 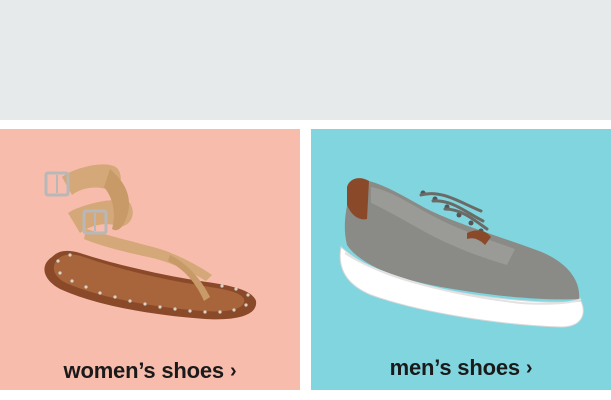 I want to click on womens-shoes-link: women’s shoes ›, so click(x=150, y=371).